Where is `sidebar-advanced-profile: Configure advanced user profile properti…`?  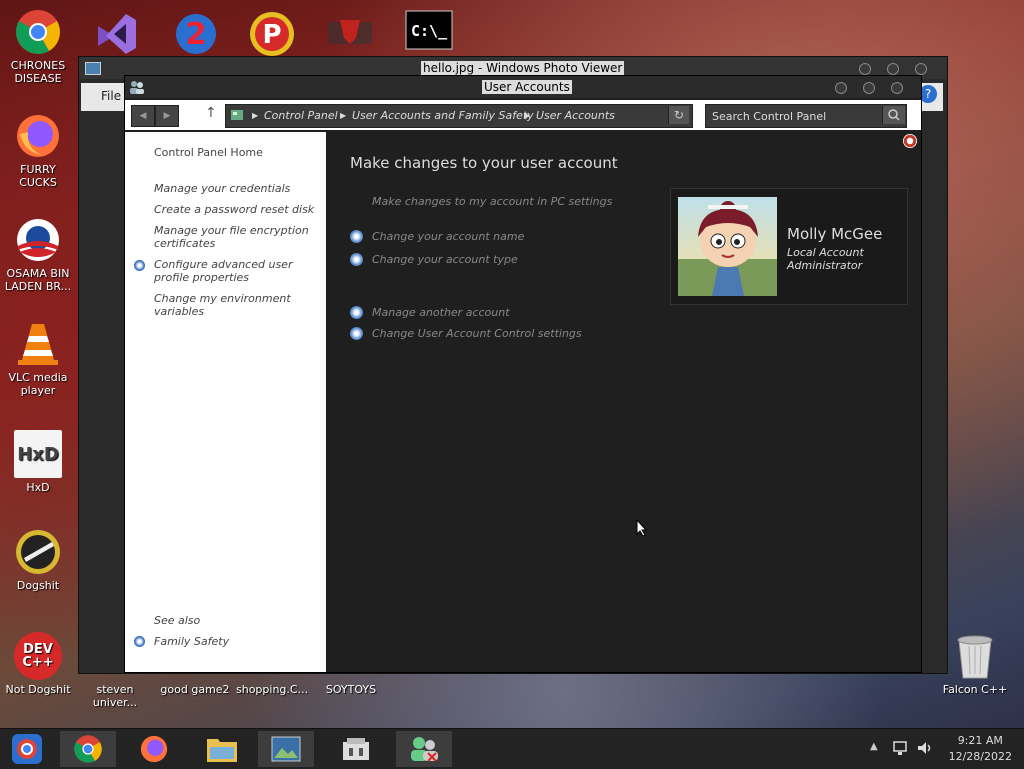
sidebar-advanced-profile: Configure advanced user profile properti… is located at coordinates (236, 271).